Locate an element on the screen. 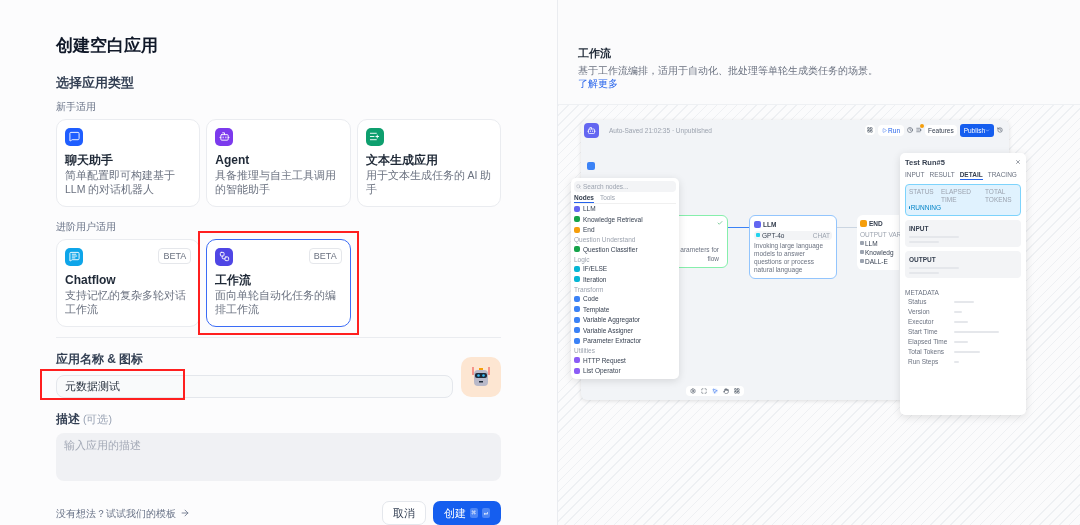  card-description: 面向单轮自动化任务的编排工作流 is located at coordinates (276, 301).